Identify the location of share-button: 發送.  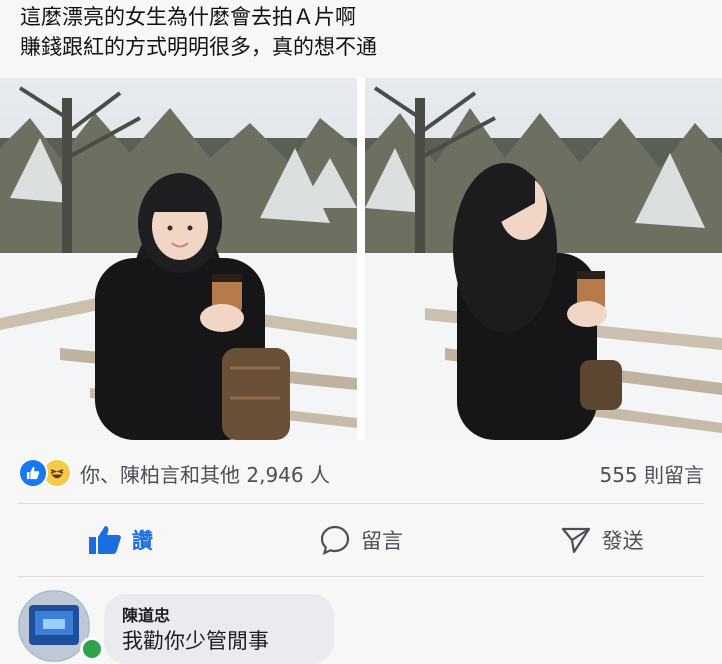
(601, 540).